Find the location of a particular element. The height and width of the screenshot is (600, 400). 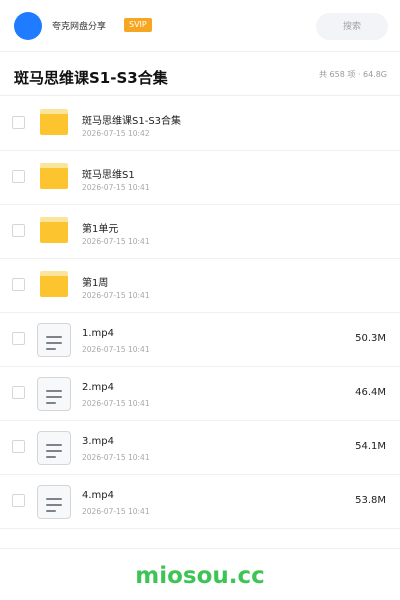

item-name: 第1单元 is located at coordinates (100, 229).